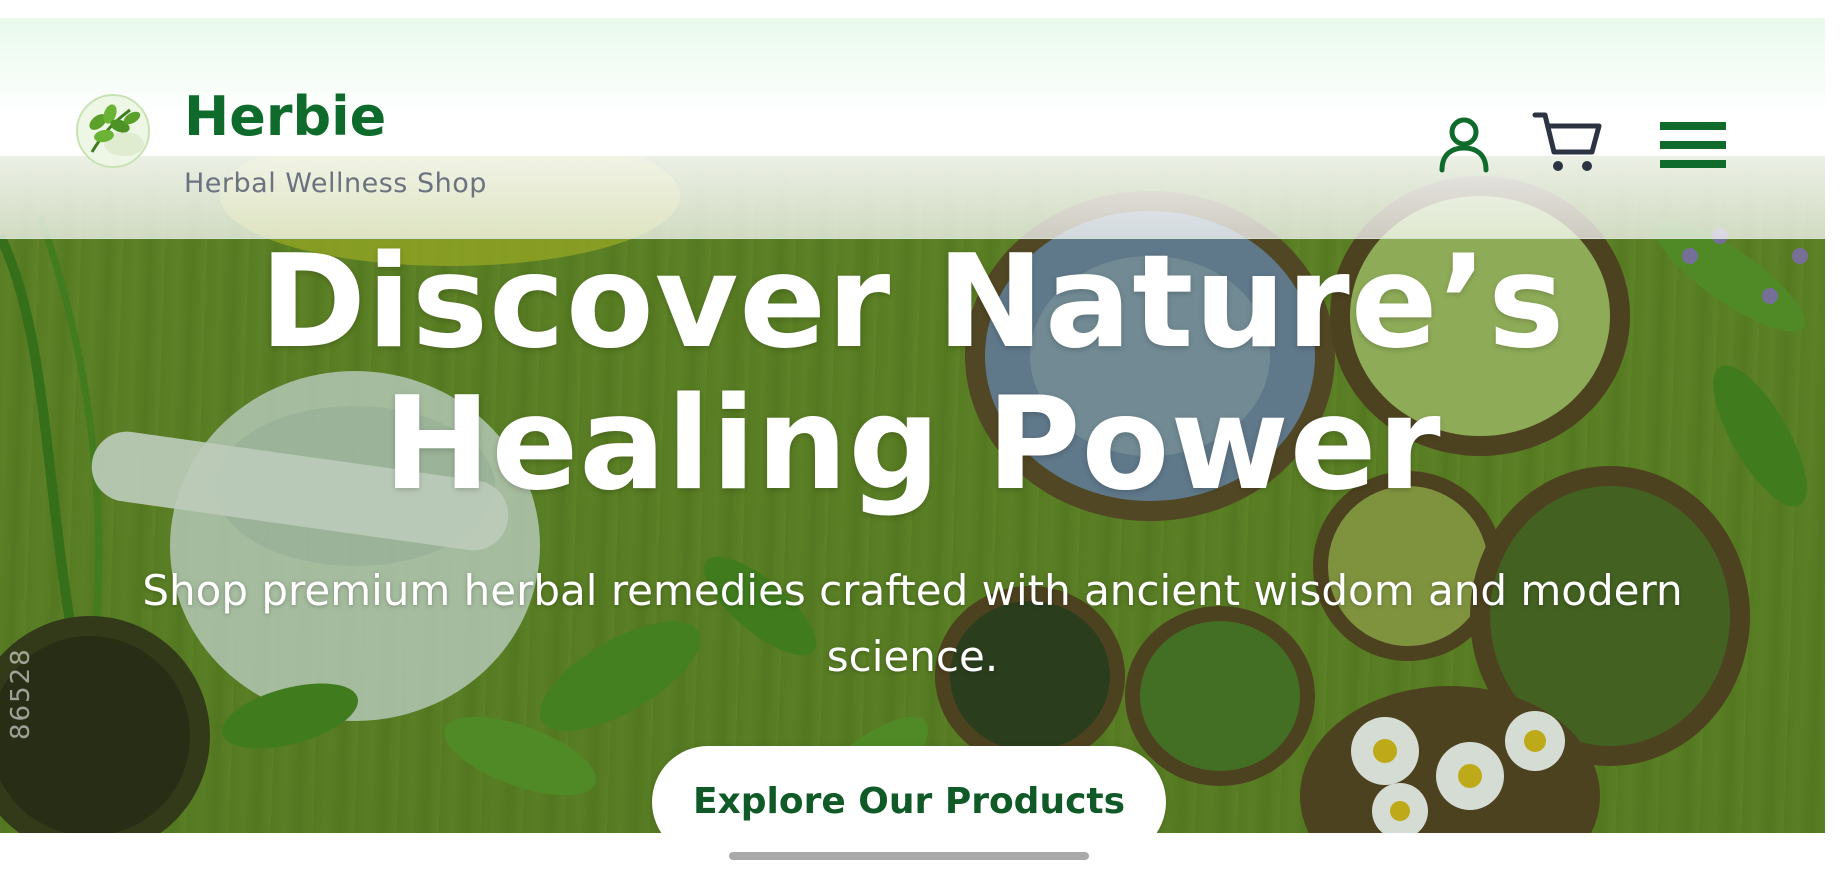  Describe the element at coordinates (909, 856) in the screenshot. I see `home-indicator-bar` at that location.